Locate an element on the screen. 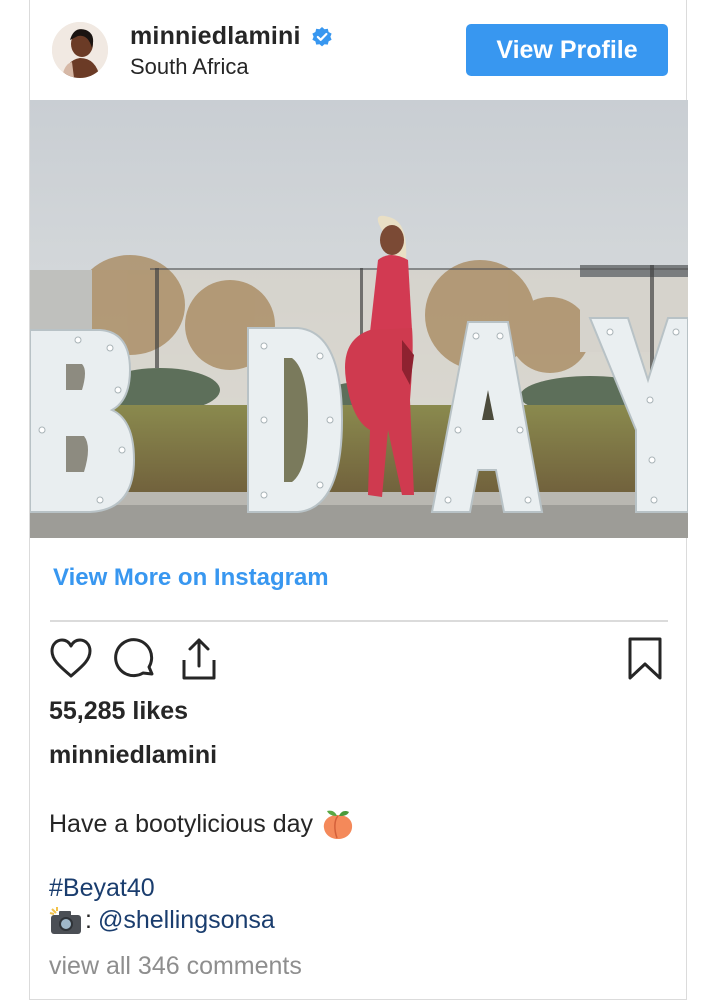 Image resolution: width=720 pixels, height=1000 pixels. divider is located at coordinates (359, 621).